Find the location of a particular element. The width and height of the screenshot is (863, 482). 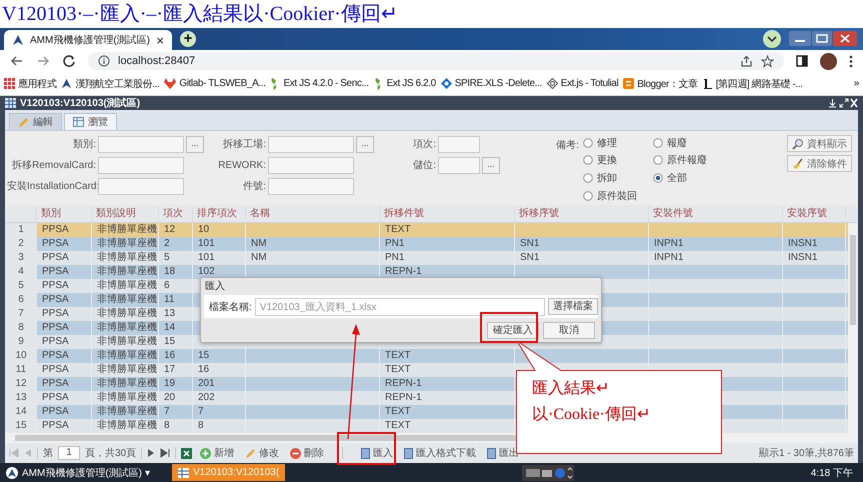

row-number: 2 is located at coordinates (21, 244).